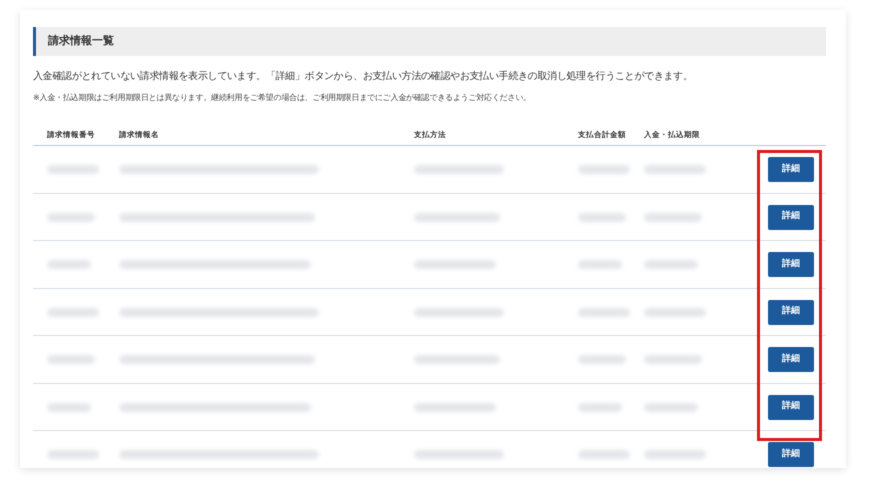 This screenshot has height=484, width=871. I want to click on note-text: ※入金・払込期限はご利用期限日とは異なります。継続利用をご希望の場合は、ご利用期限日までにご入金が確認できるようご対応ください。, so click(282, 98).